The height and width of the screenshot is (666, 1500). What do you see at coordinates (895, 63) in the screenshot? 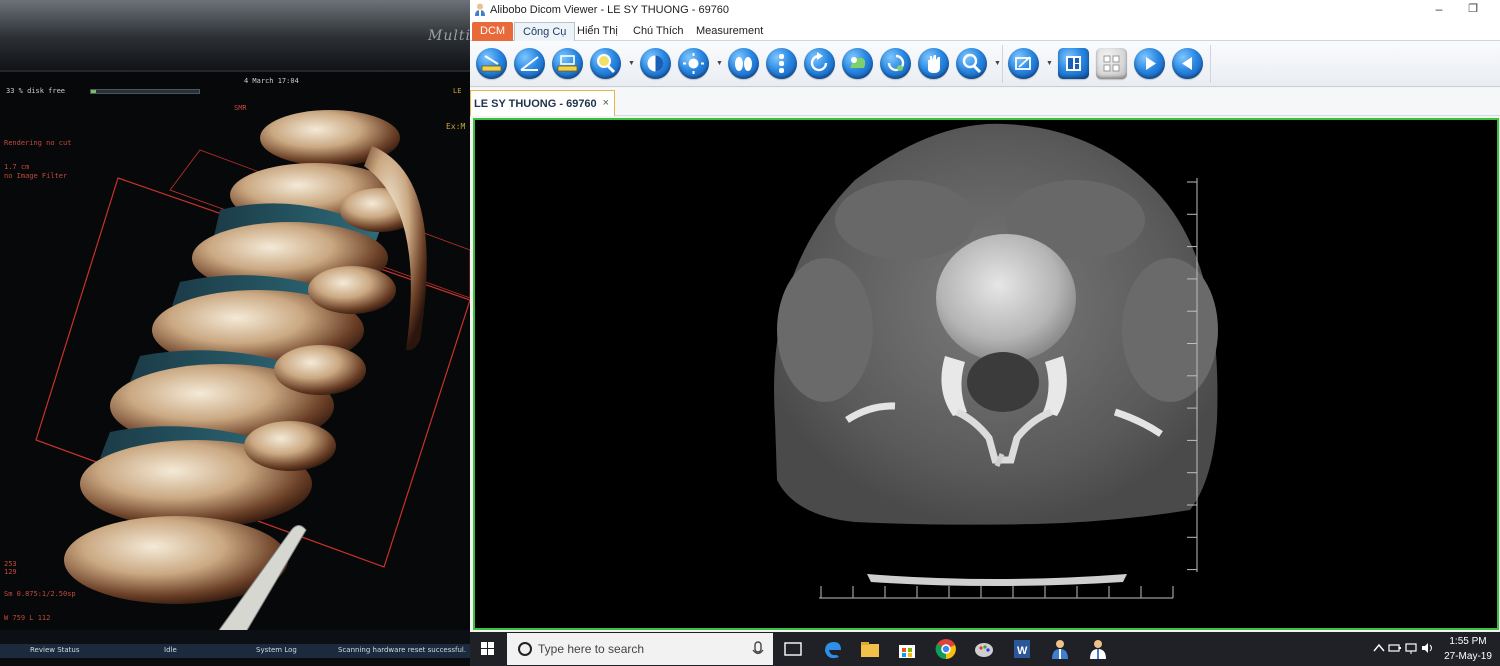
I see `reset-icon` at bounding box center [895, 63].